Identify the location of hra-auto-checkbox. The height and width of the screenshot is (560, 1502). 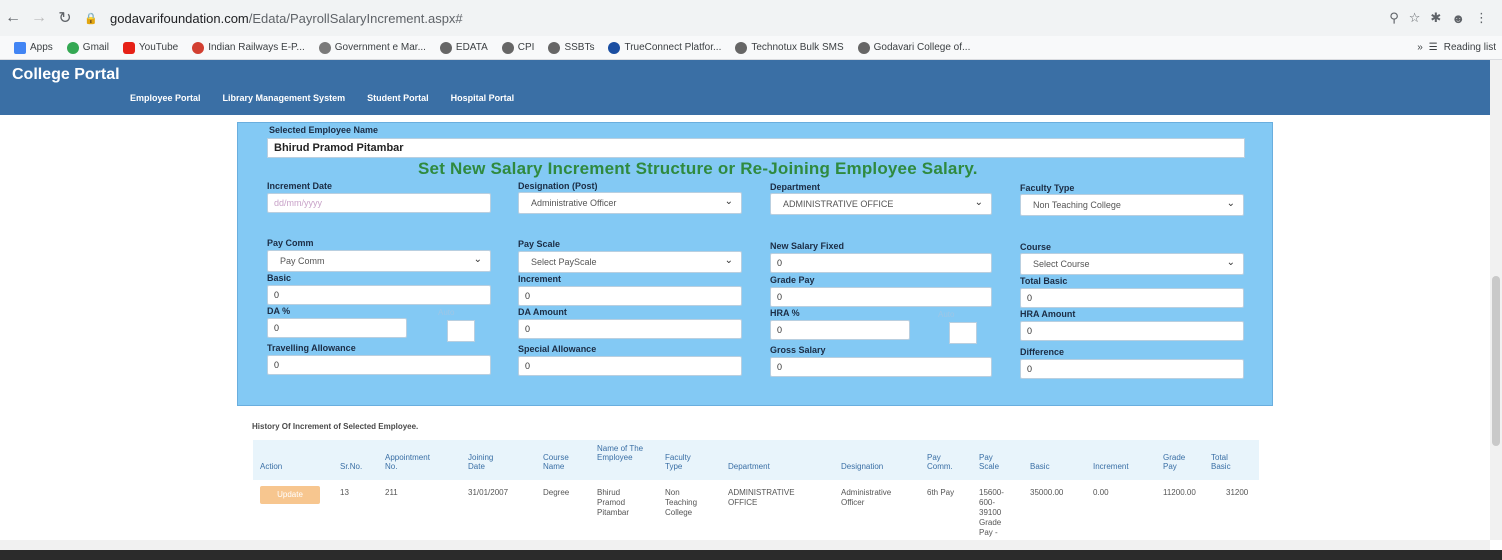
(963, 333).